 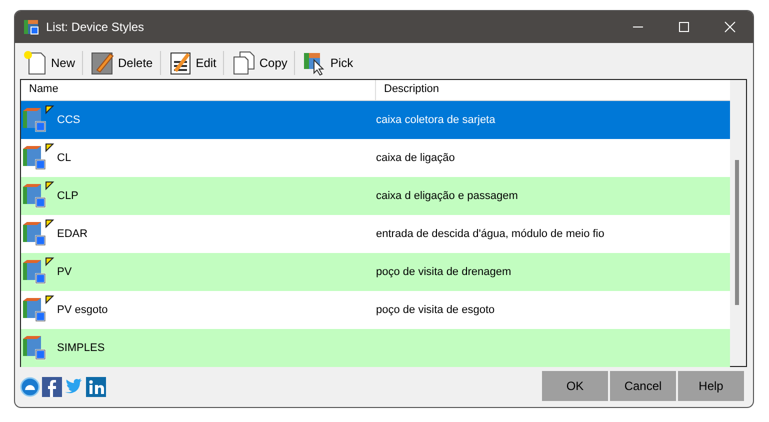 I want to click on table-cell: poço de visita de drenagem, so click(x=444, y=272).